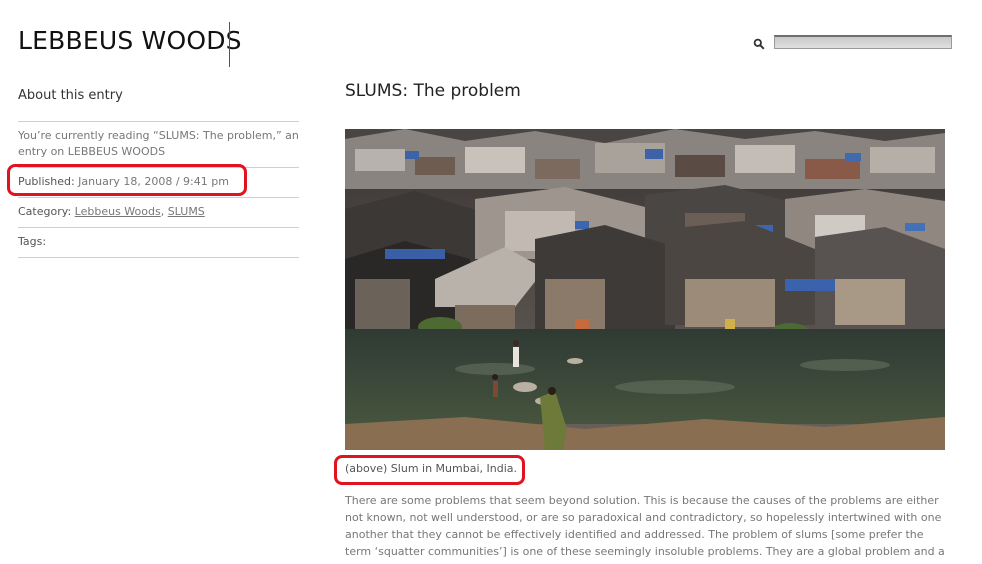  What do you see at coordinates (45, 211) in the screenshot?
I see `category-label: Category:` at bounding box center [45, 211].